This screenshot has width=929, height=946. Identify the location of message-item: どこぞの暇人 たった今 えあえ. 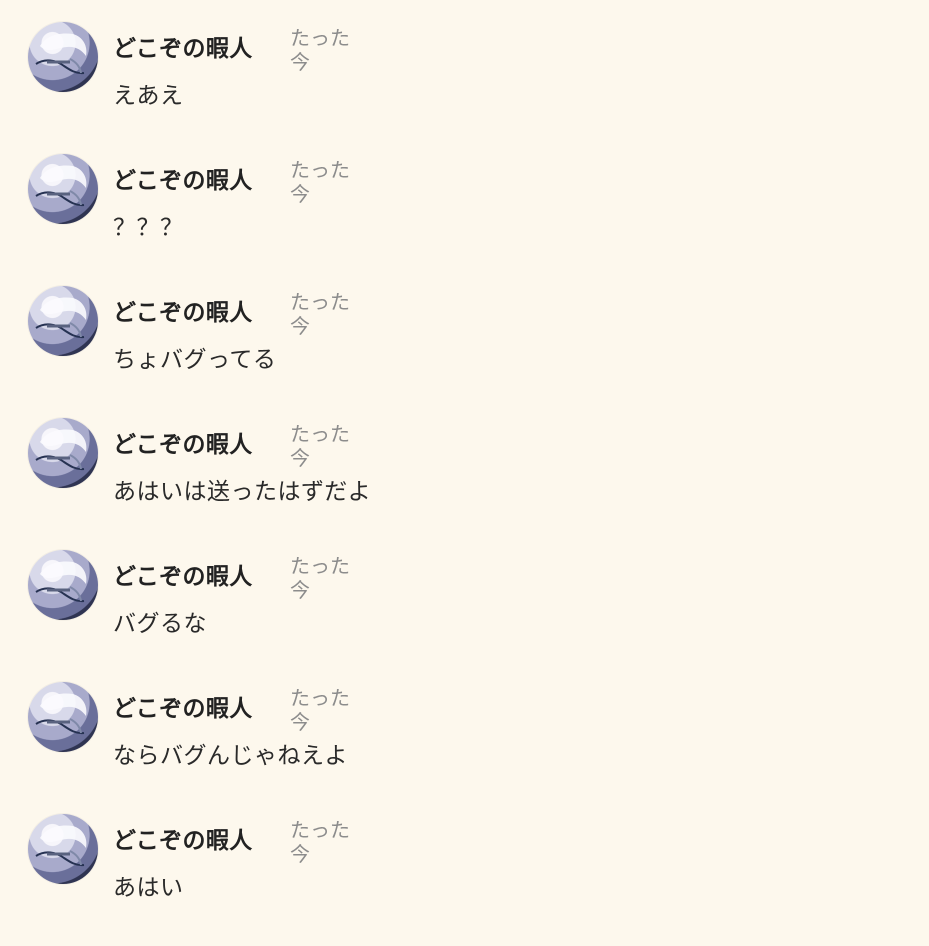
(464, 88).